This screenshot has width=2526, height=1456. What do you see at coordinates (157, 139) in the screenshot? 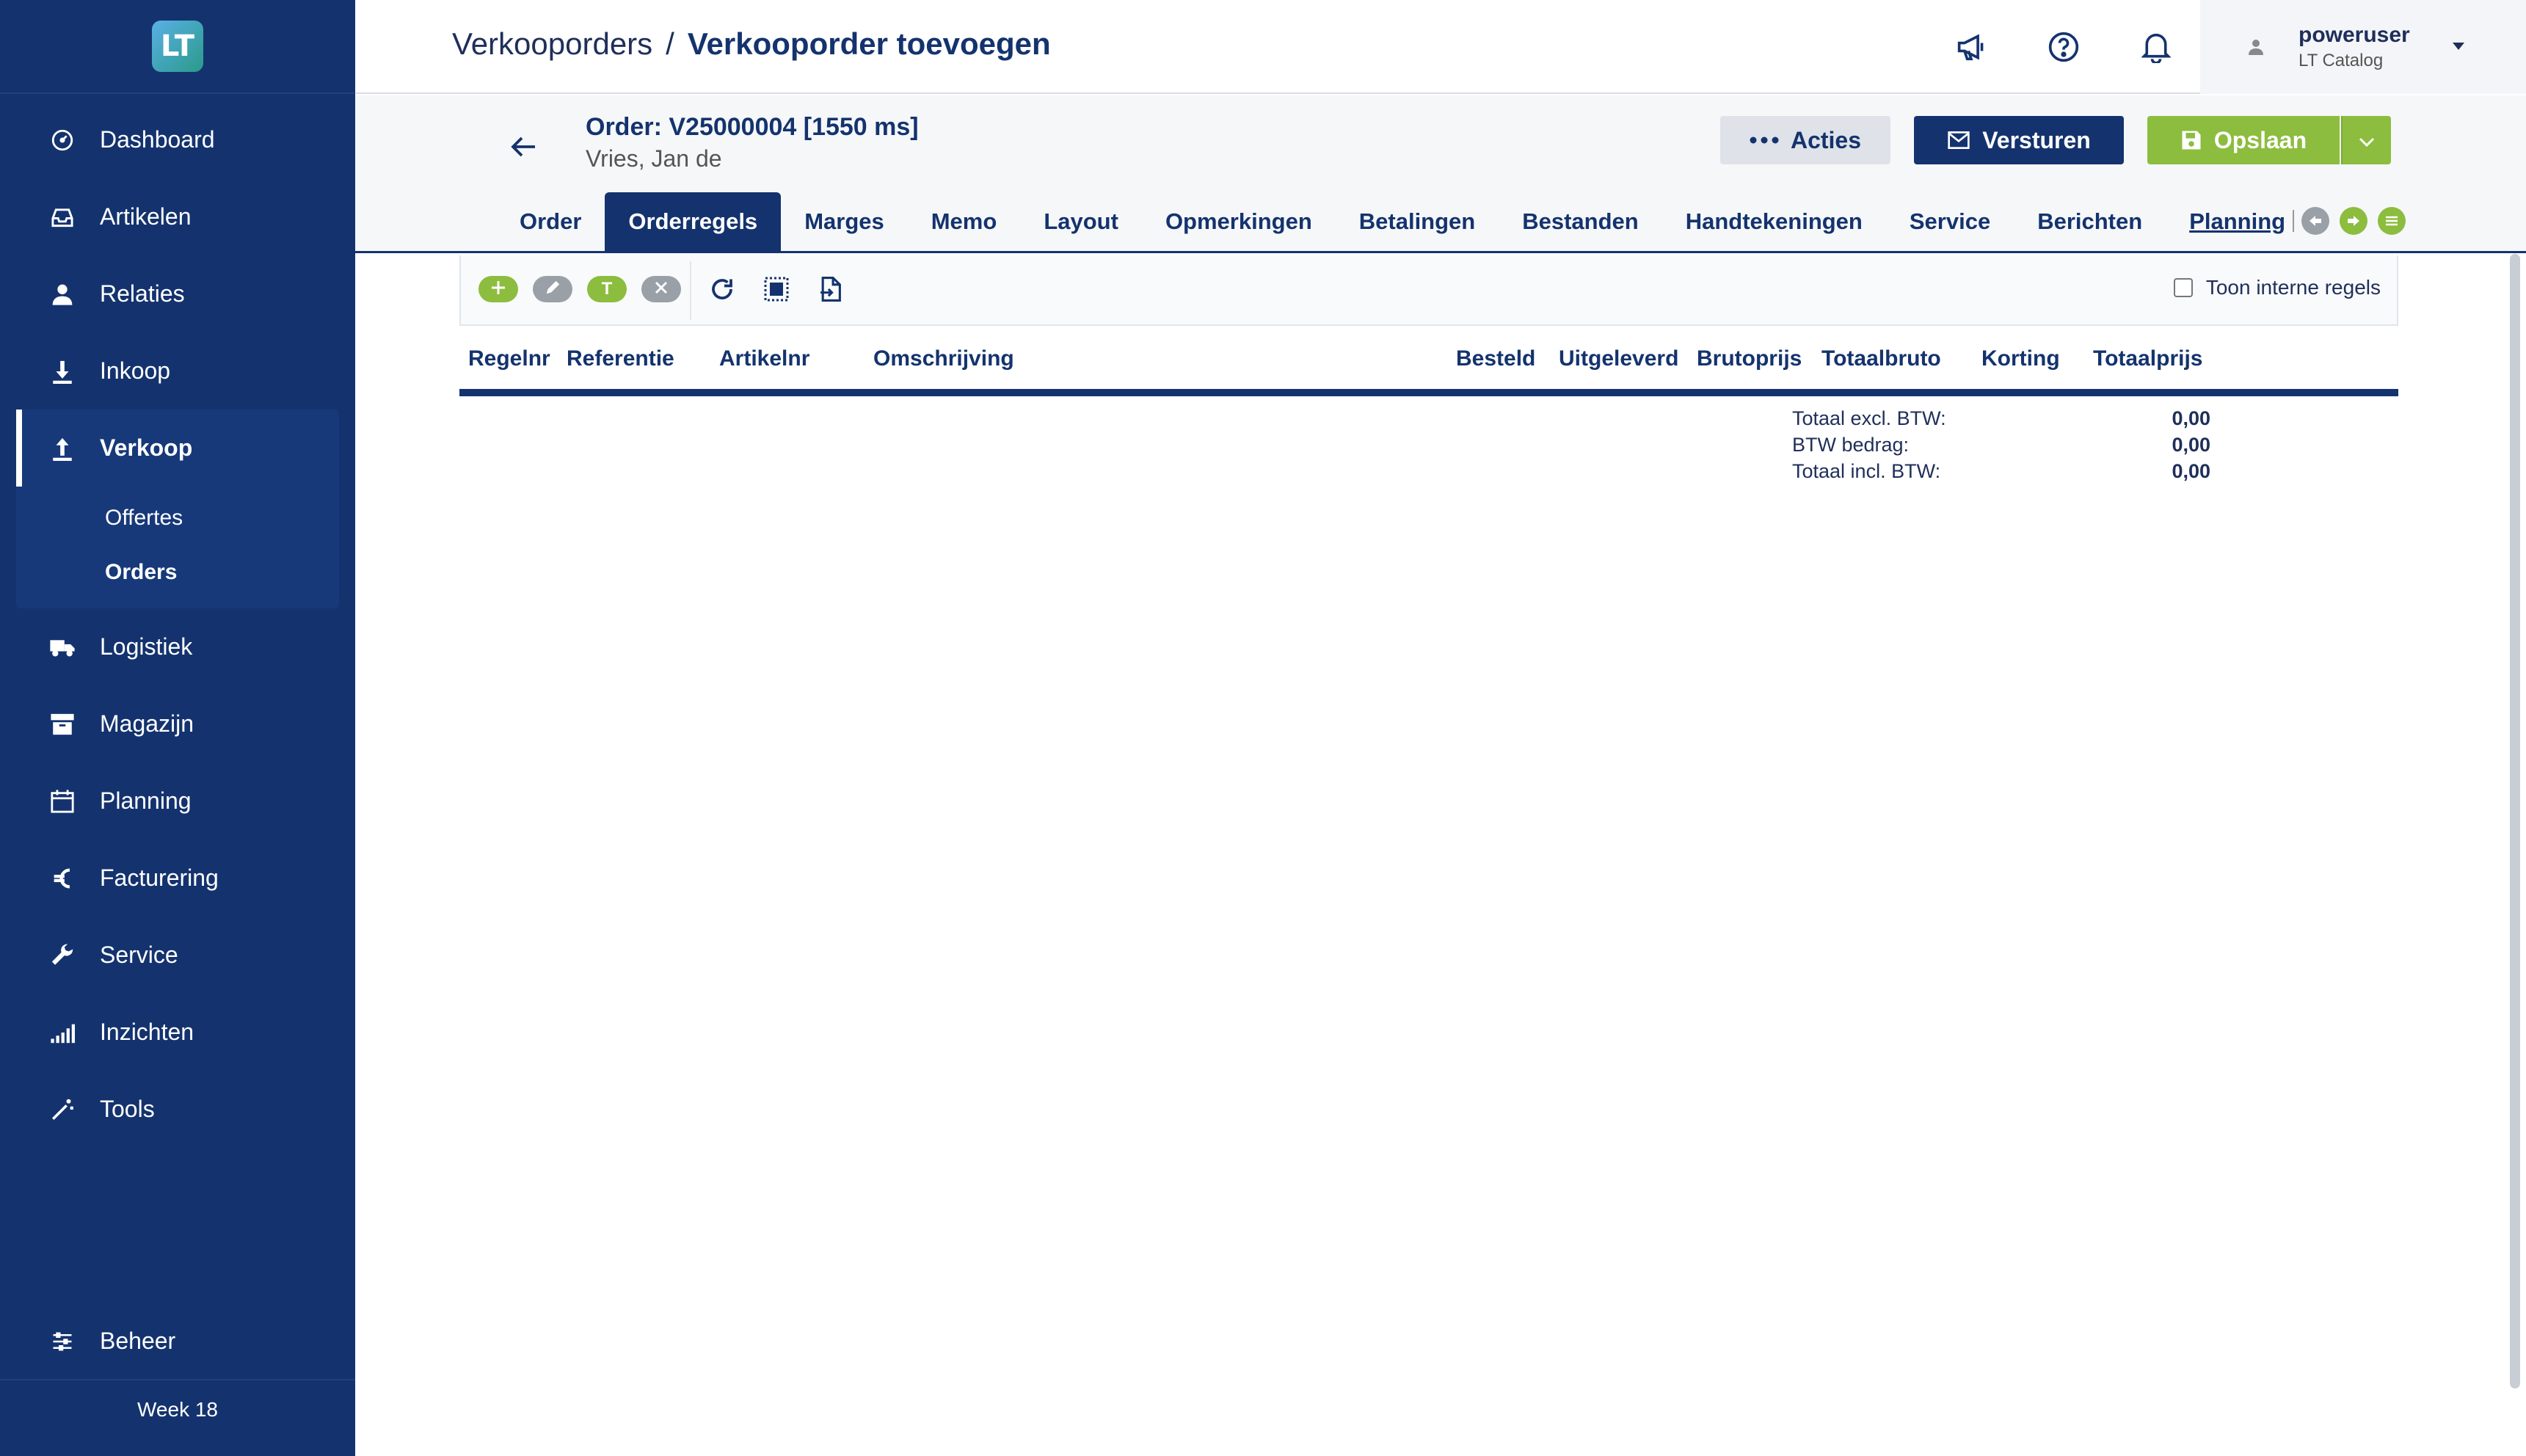
I see `sidebar-item-label: Dashboard` at bounding box center [157, 139].